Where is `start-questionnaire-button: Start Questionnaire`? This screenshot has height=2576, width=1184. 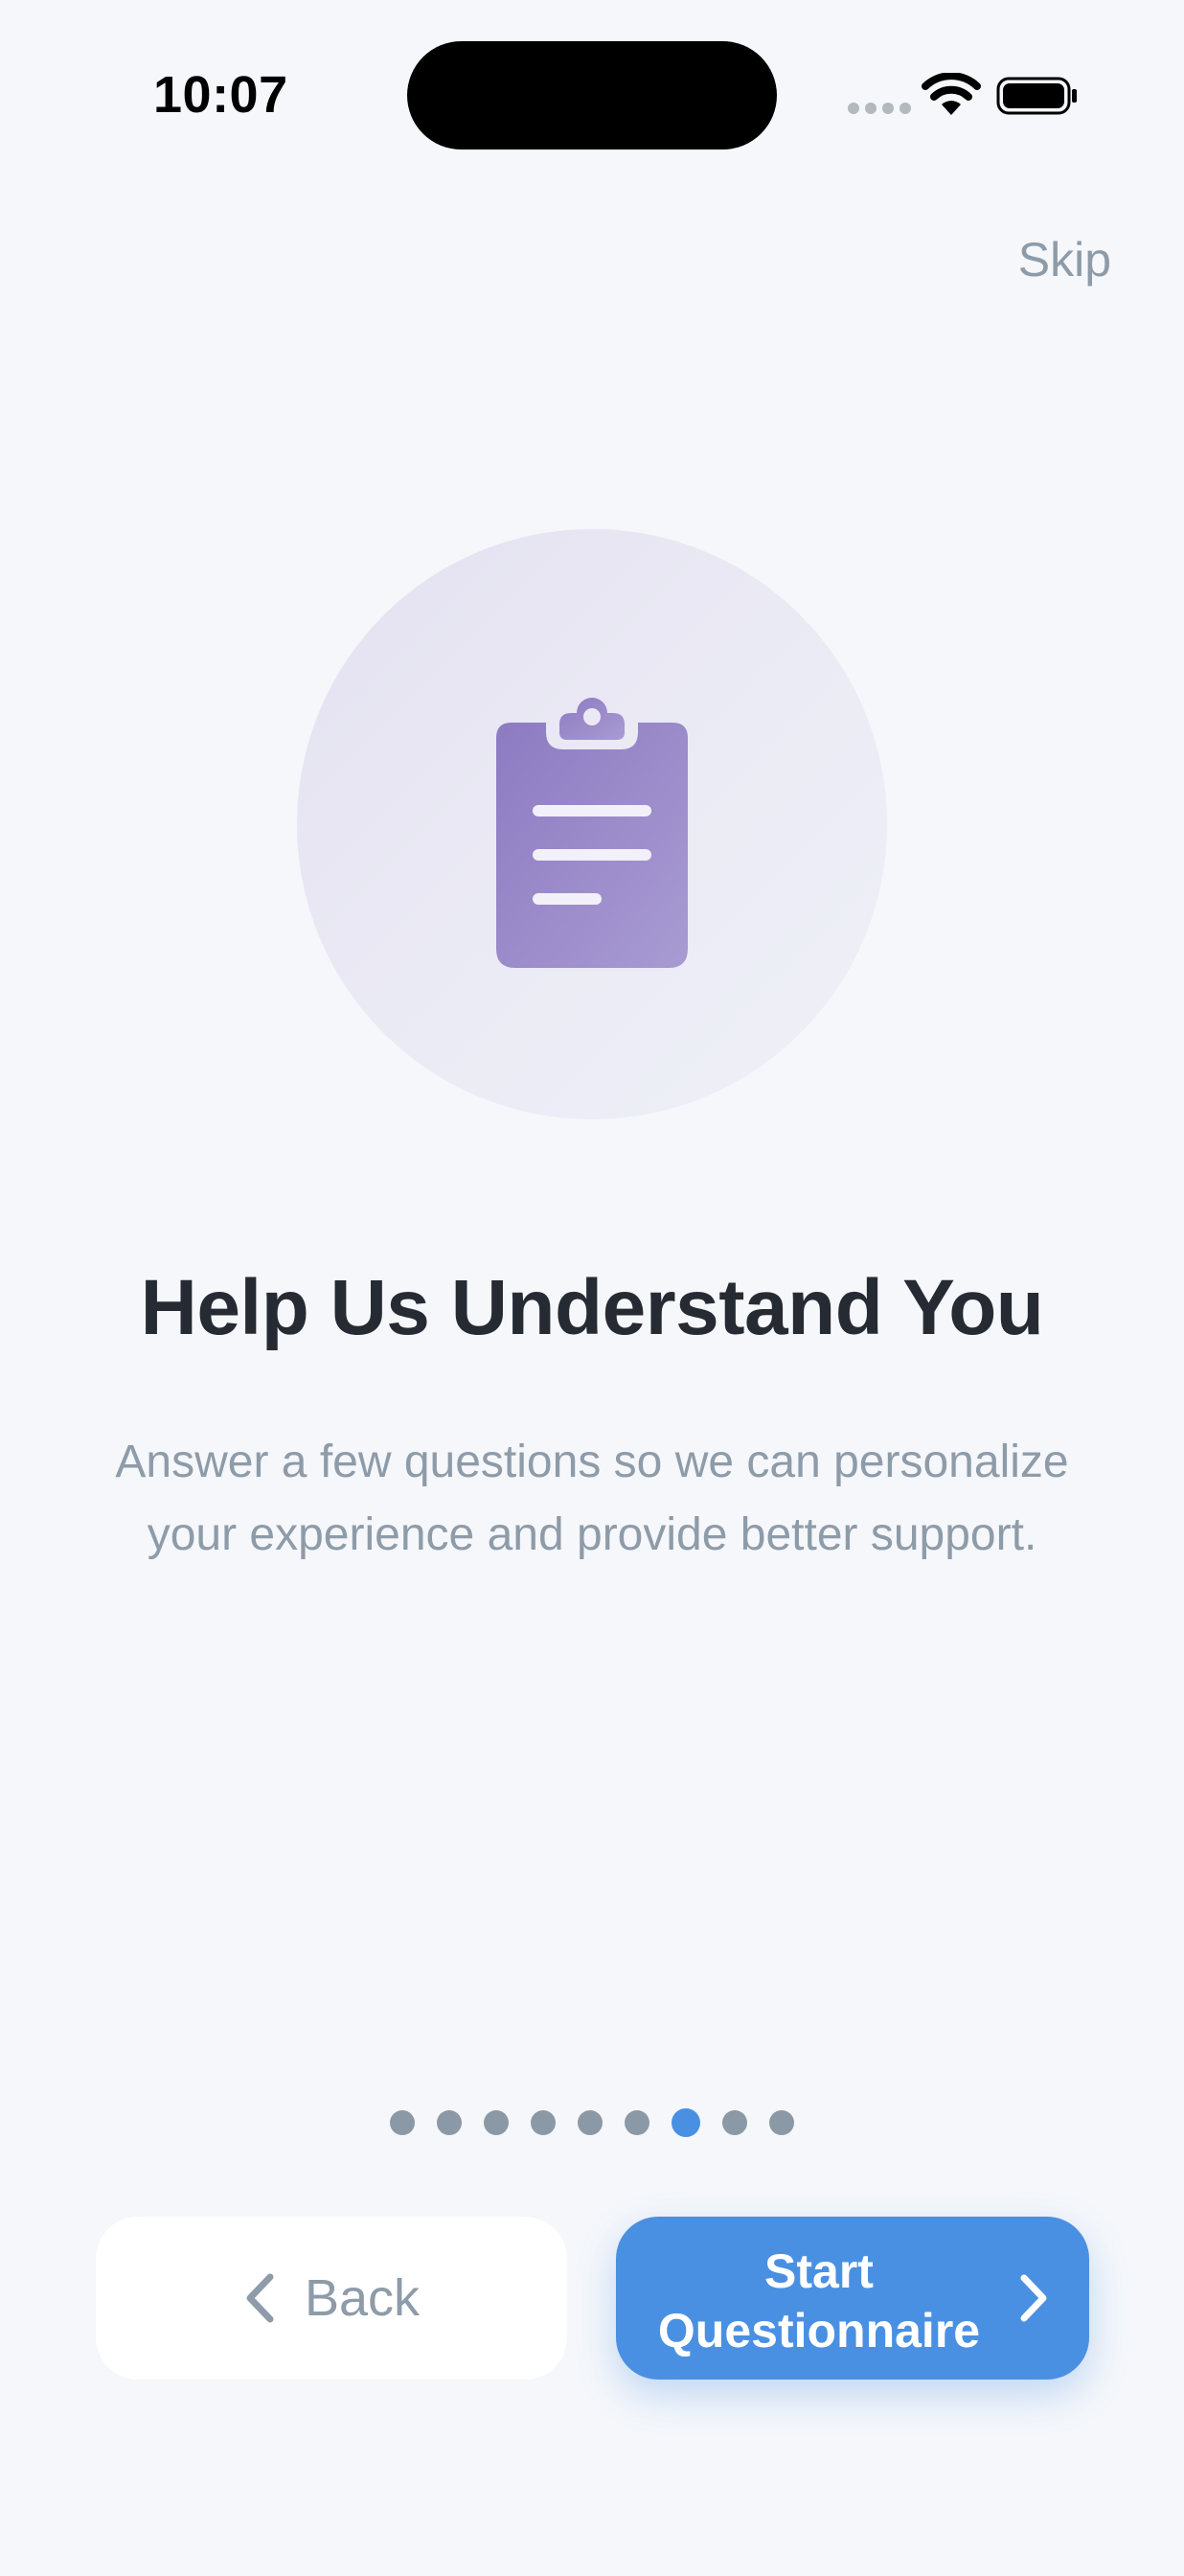 start-questionnaire-button: Start Questionnaire is located at coordinates (852, 2298).